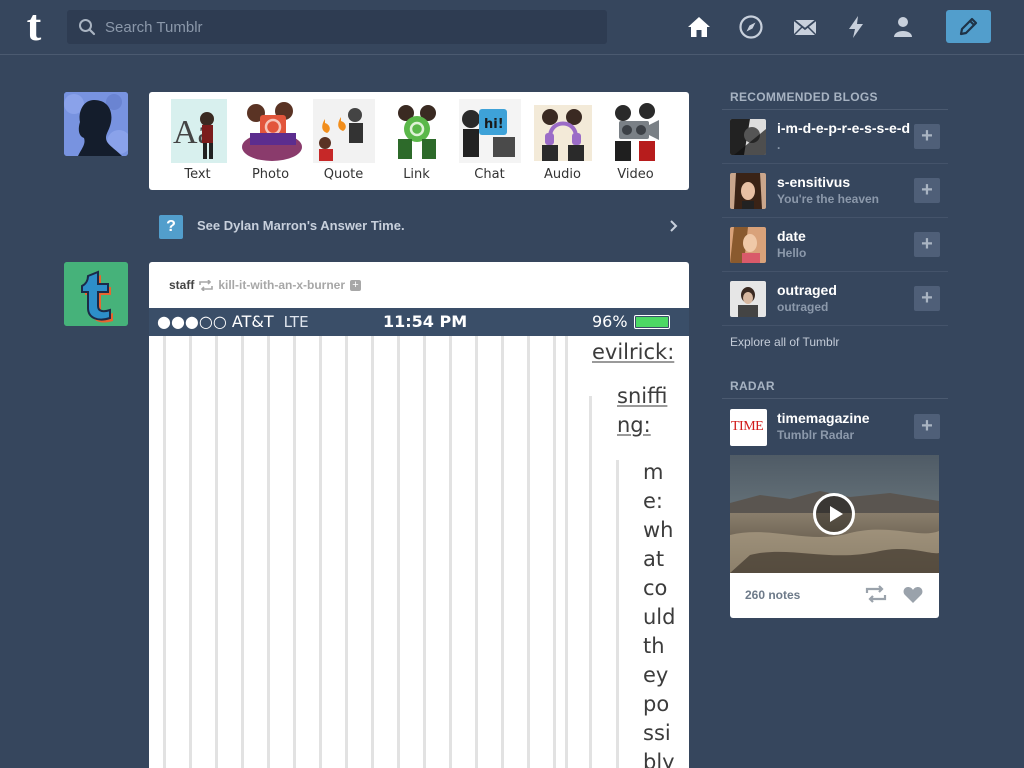 This screenshot has height=768, width=1024. What do you see at coordinates (416, 132) in the screenshot?
I see `link-icon` at bounding box center [416, 132].